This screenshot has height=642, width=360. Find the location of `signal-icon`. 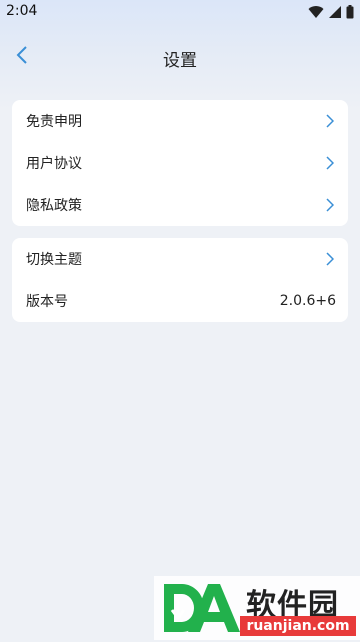

signal-icon is located at coordinates (335, 13).